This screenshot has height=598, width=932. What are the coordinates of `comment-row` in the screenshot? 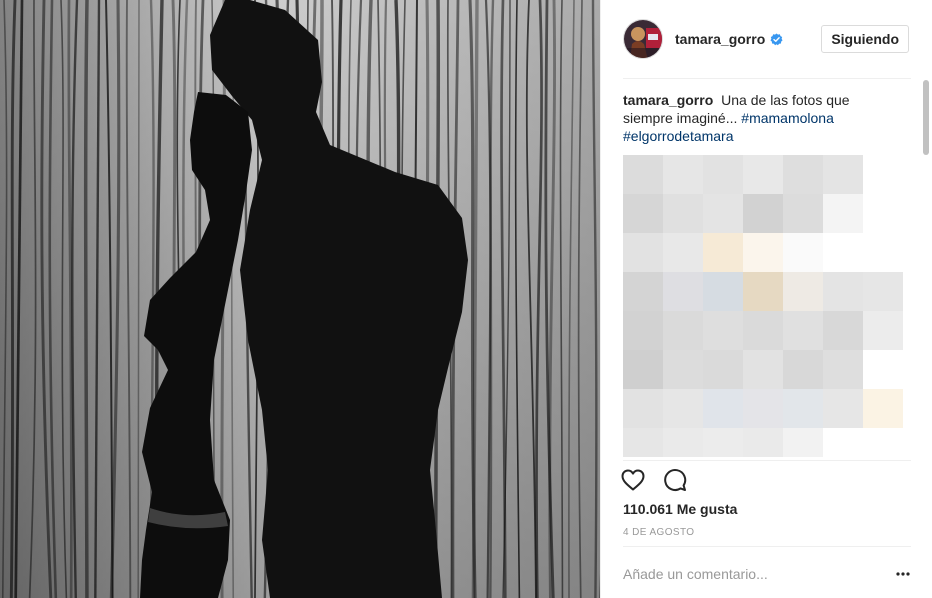 It's located at (768, 574).